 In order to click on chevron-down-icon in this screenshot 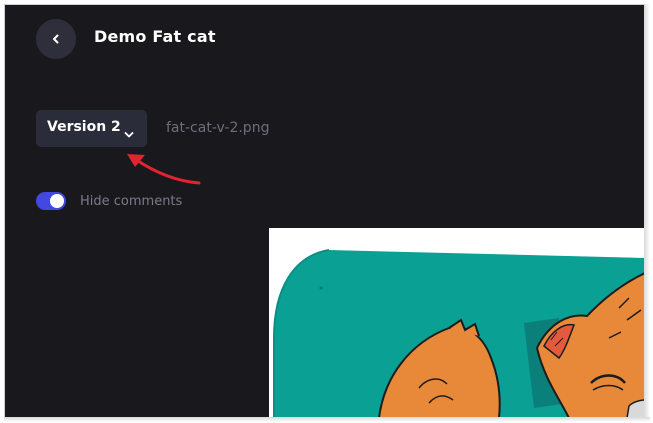, I will do `click(129, 133)`.